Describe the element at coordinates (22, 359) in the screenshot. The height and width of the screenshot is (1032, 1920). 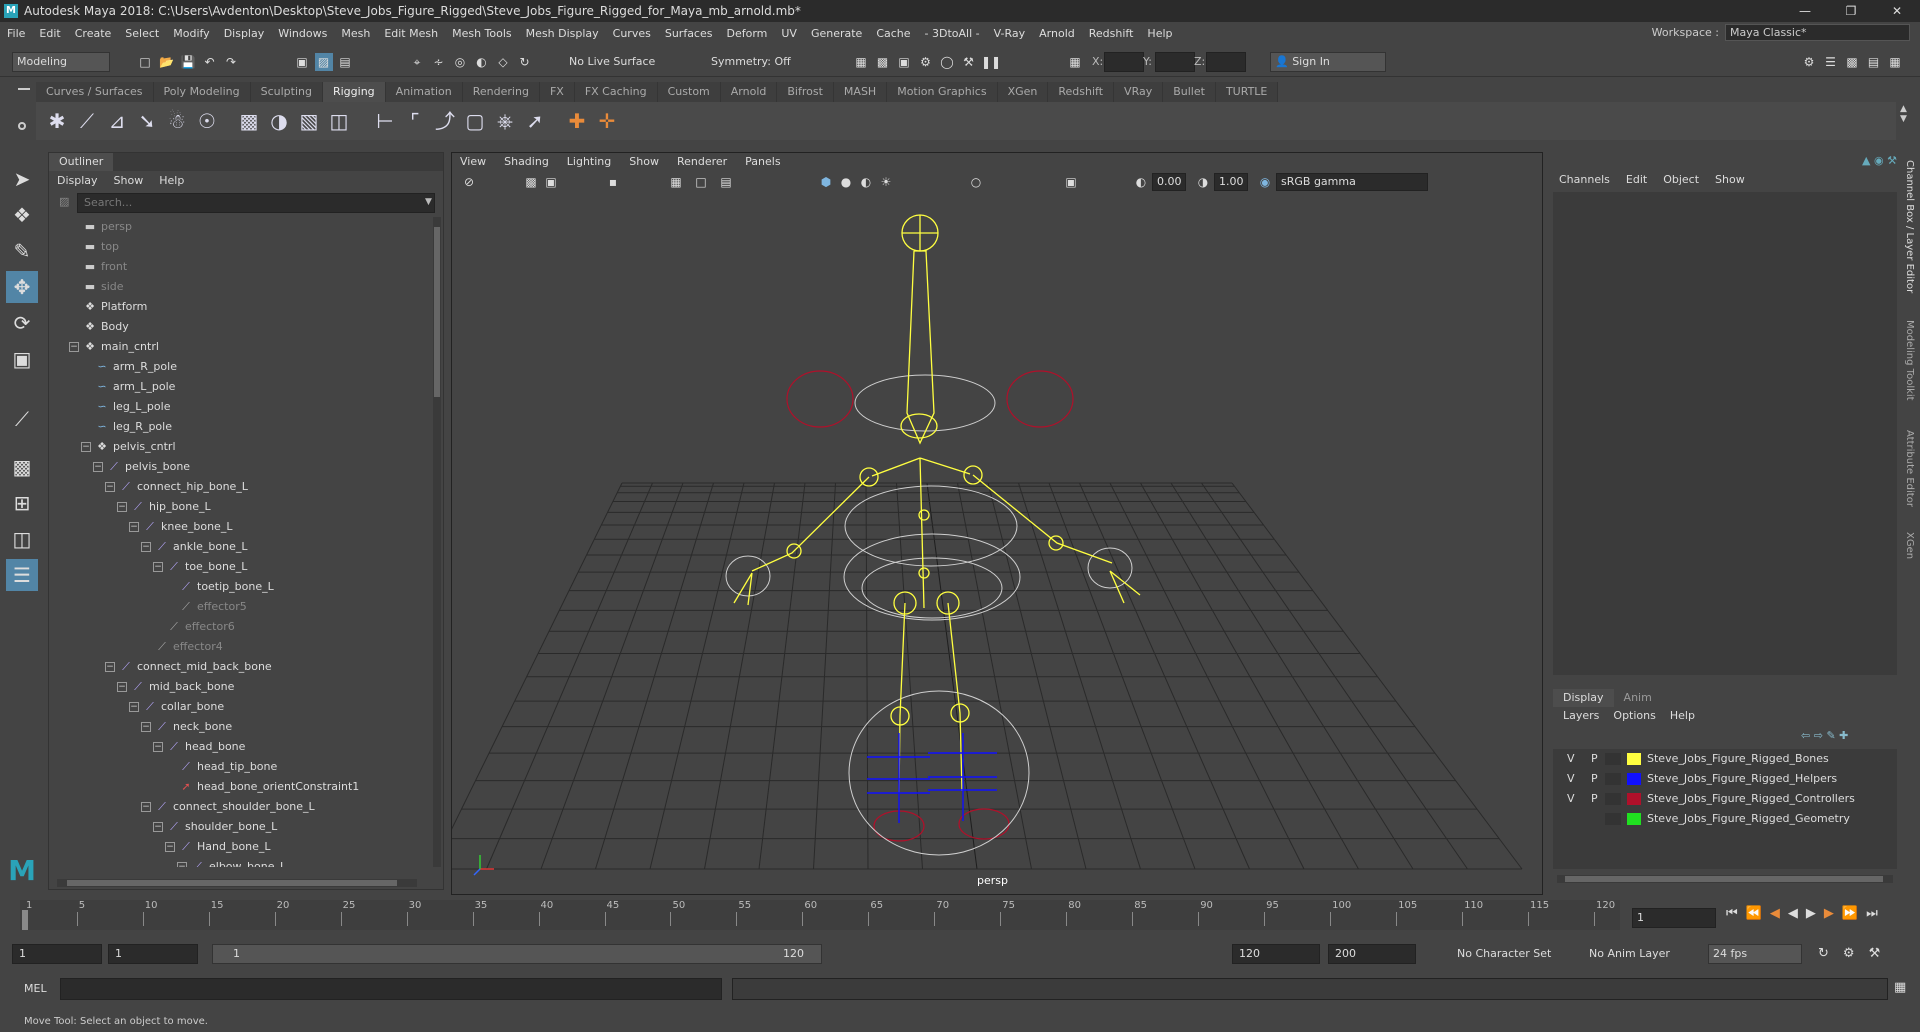
I see `scale-tool-icon: ▣` at that location.